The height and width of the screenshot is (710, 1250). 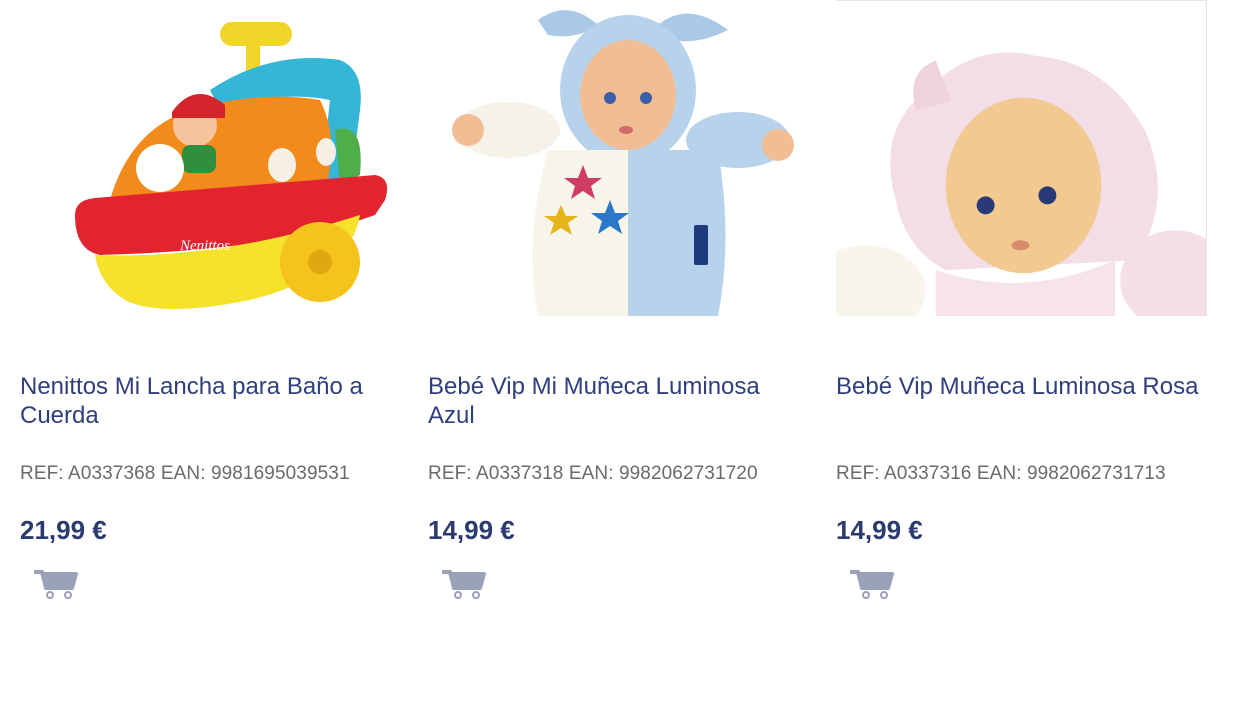 I want to click on product-price: 21,99 €, so click(x=63, y=530).